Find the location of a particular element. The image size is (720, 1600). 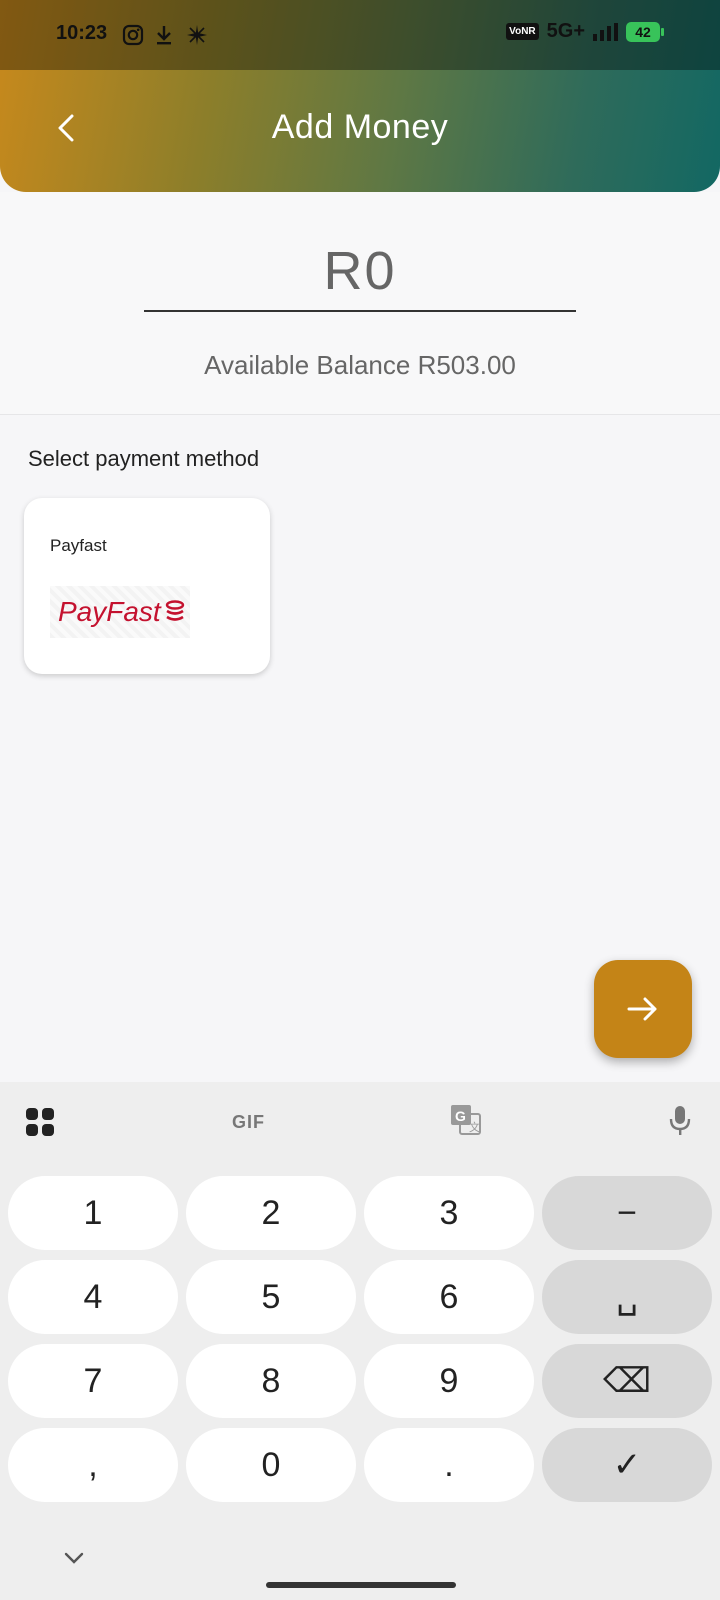

gesture-nav-bar is located at coordinates (361, 1585).